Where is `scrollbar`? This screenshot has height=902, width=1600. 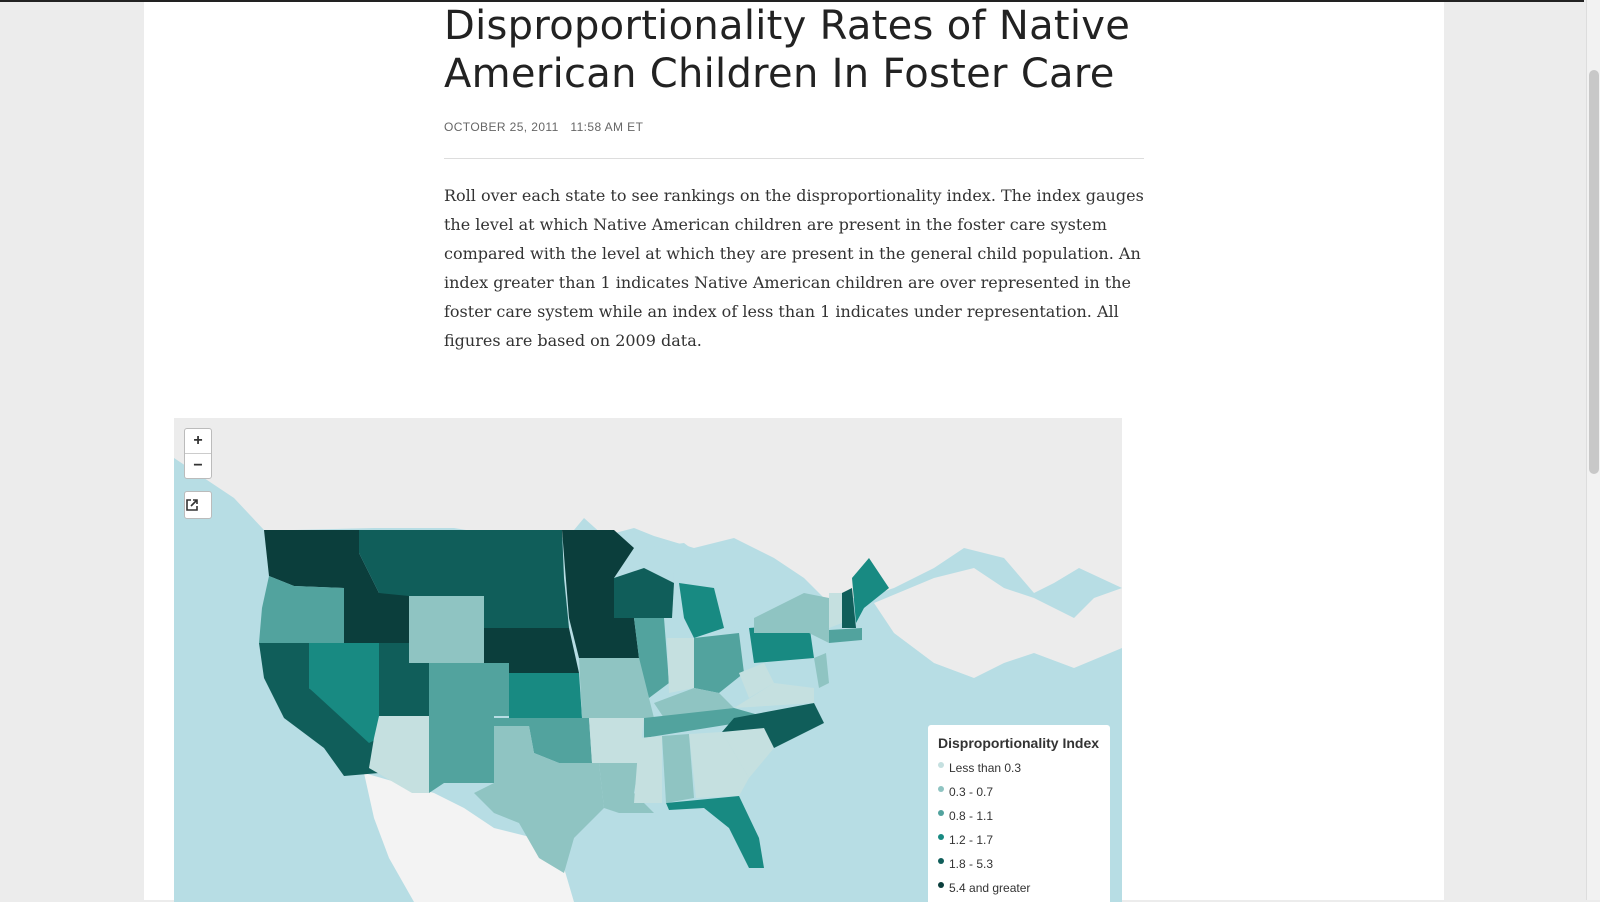 scrollbar is located at coordinates (1593, 450).